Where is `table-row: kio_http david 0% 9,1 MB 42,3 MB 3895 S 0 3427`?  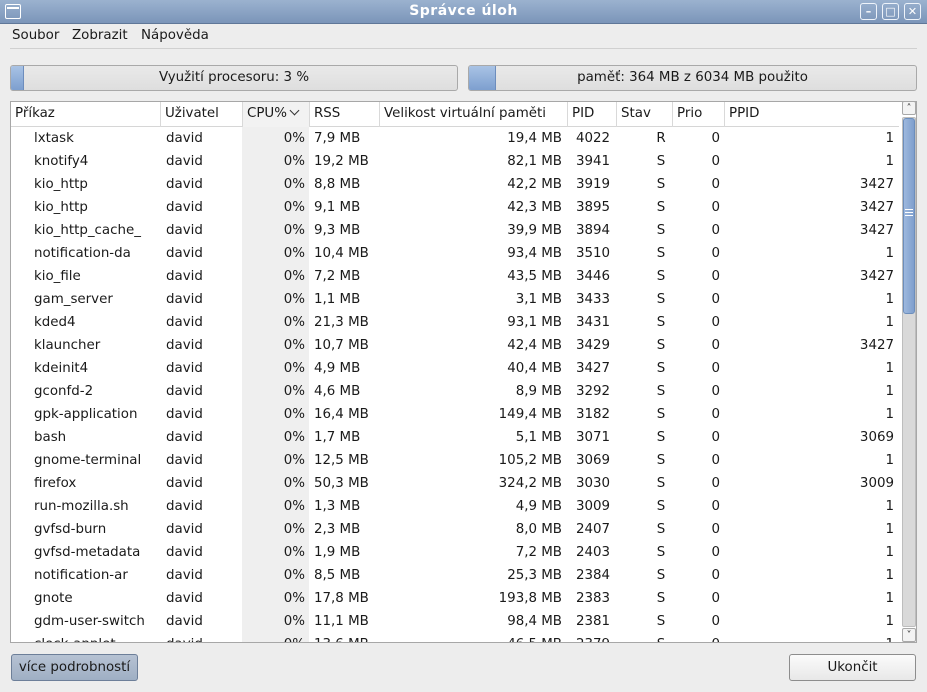
table-row: kio_http david 0% 9,1 MB 42,3 MB 3895 S 0 3427 is located at coordinates (455, 207).